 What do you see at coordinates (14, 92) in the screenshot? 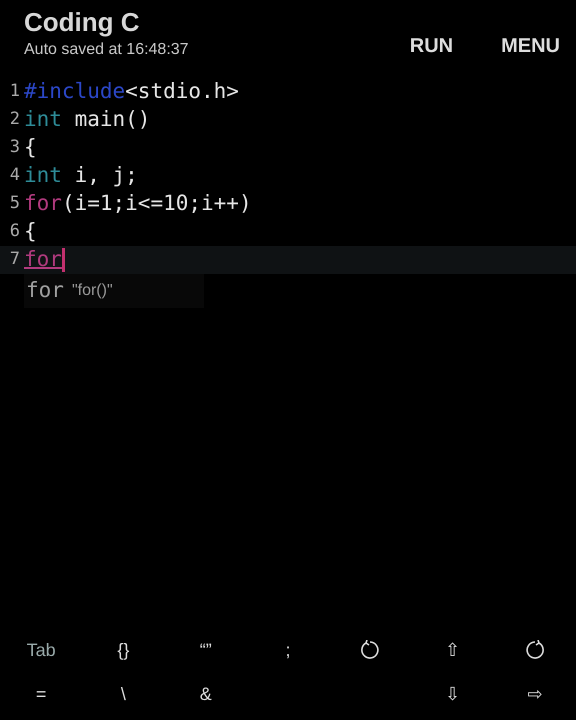
I see `line-number: 1` at bounding box center [14, 92].